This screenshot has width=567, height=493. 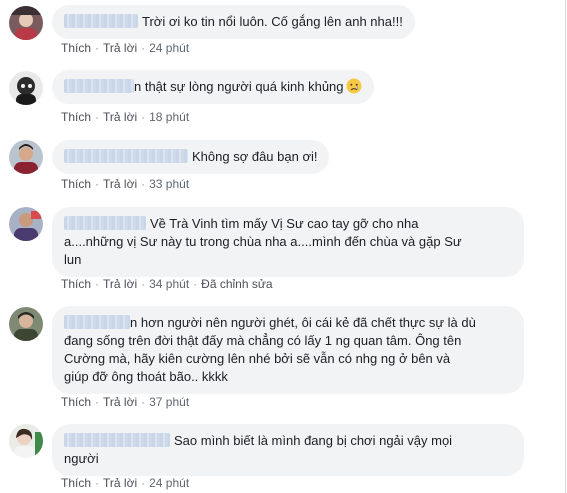 What do you see at coordinates (236, 284) in the screenshot?
I see `edited-link: Đã chỉnh sửa` at bounding box center [236, 284].